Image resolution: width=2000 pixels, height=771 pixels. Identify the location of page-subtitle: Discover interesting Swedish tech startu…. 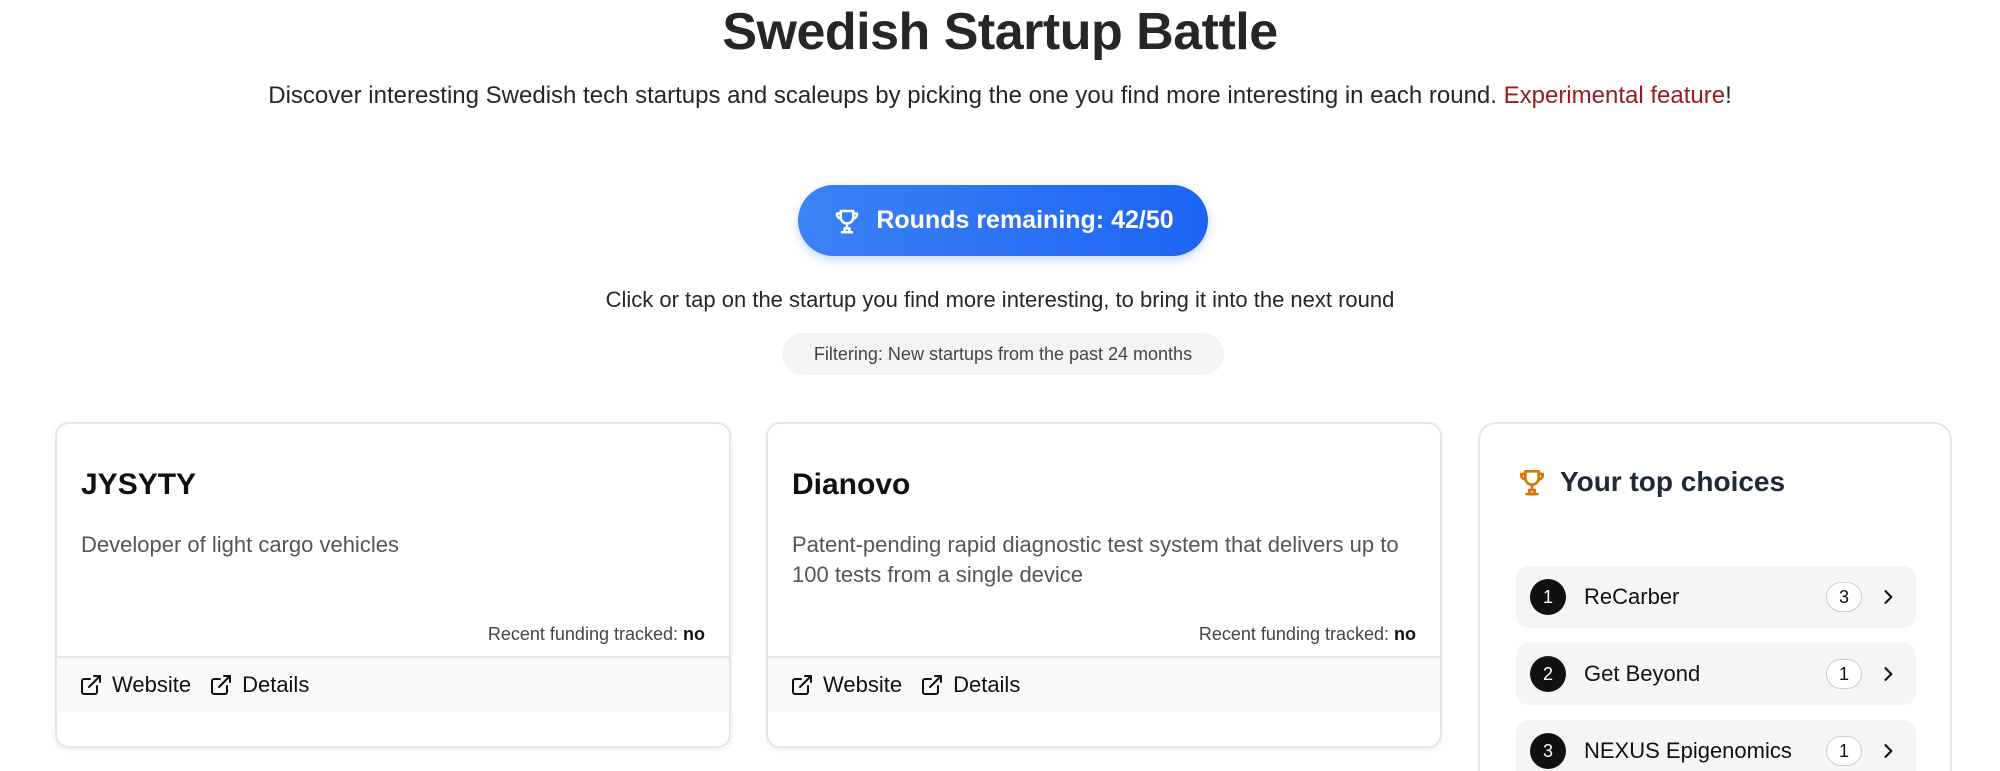
(1000, 96).